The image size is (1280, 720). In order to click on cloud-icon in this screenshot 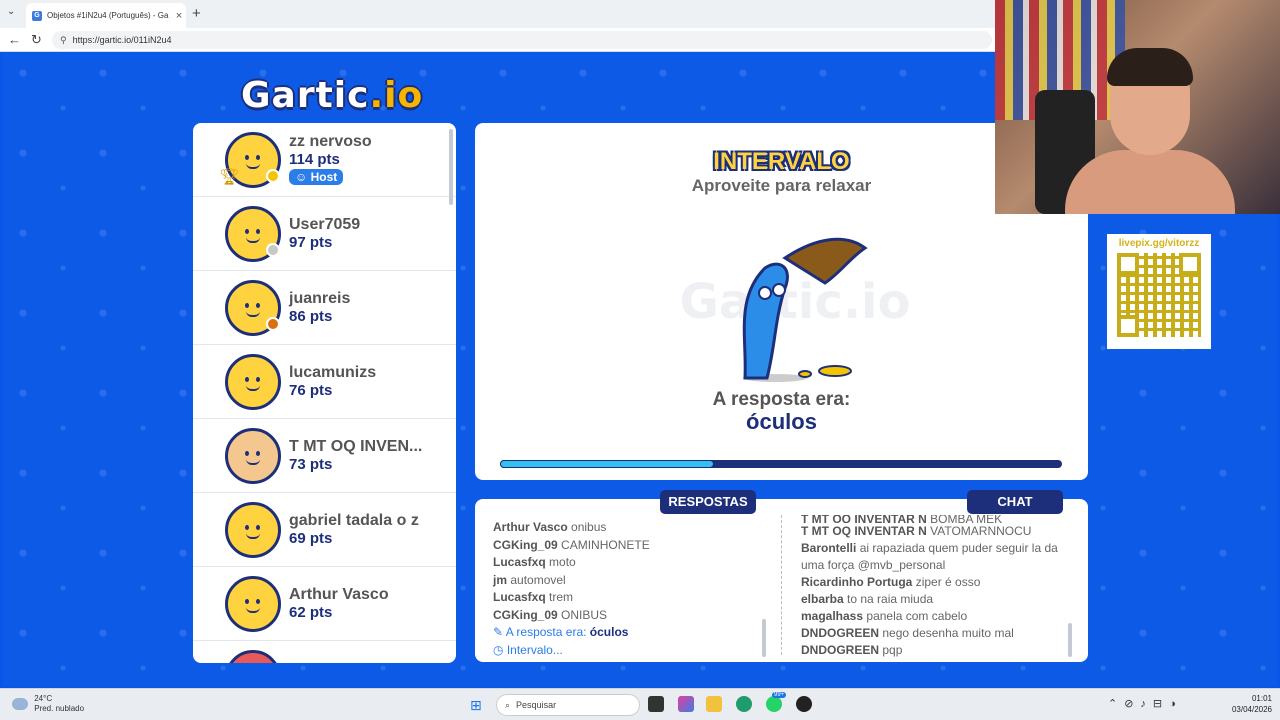, I will do `click(20, 704)`.